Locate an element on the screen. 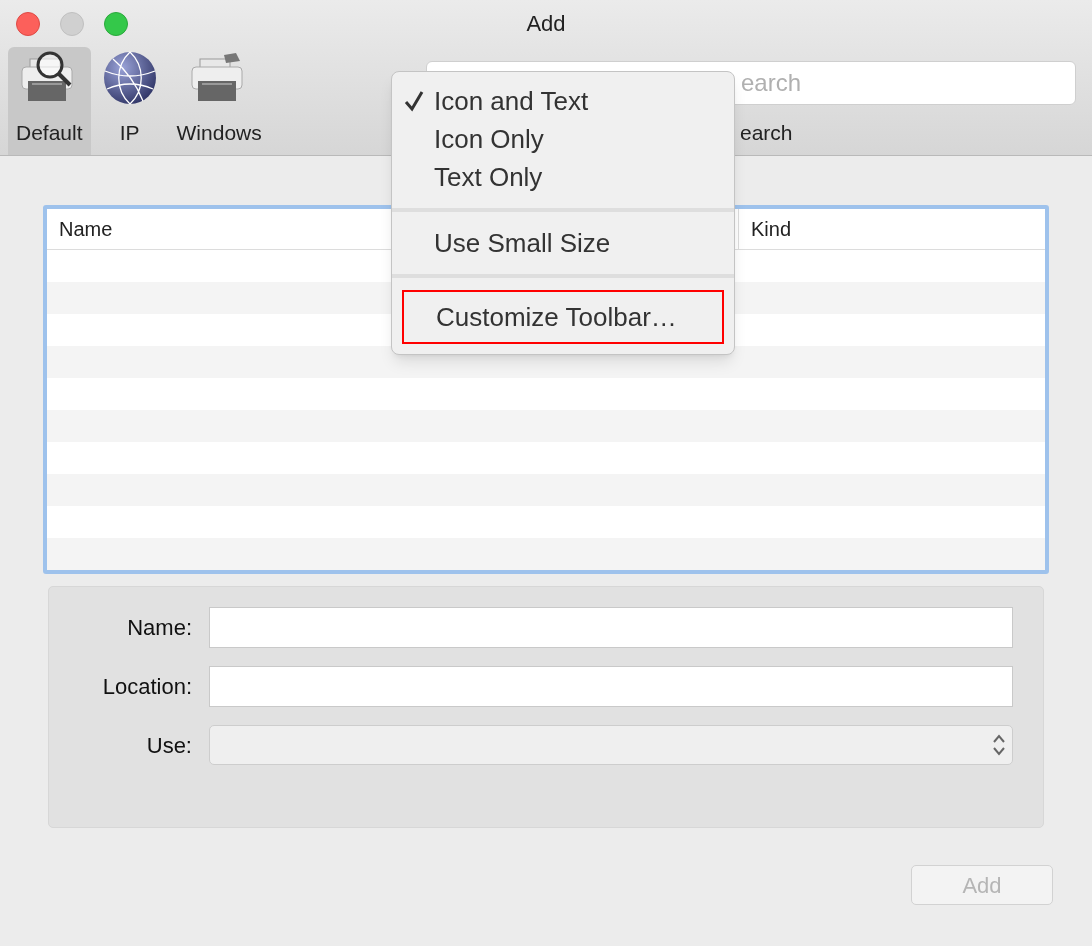  toolbar-item: IP is located at coordinates (129, 101).